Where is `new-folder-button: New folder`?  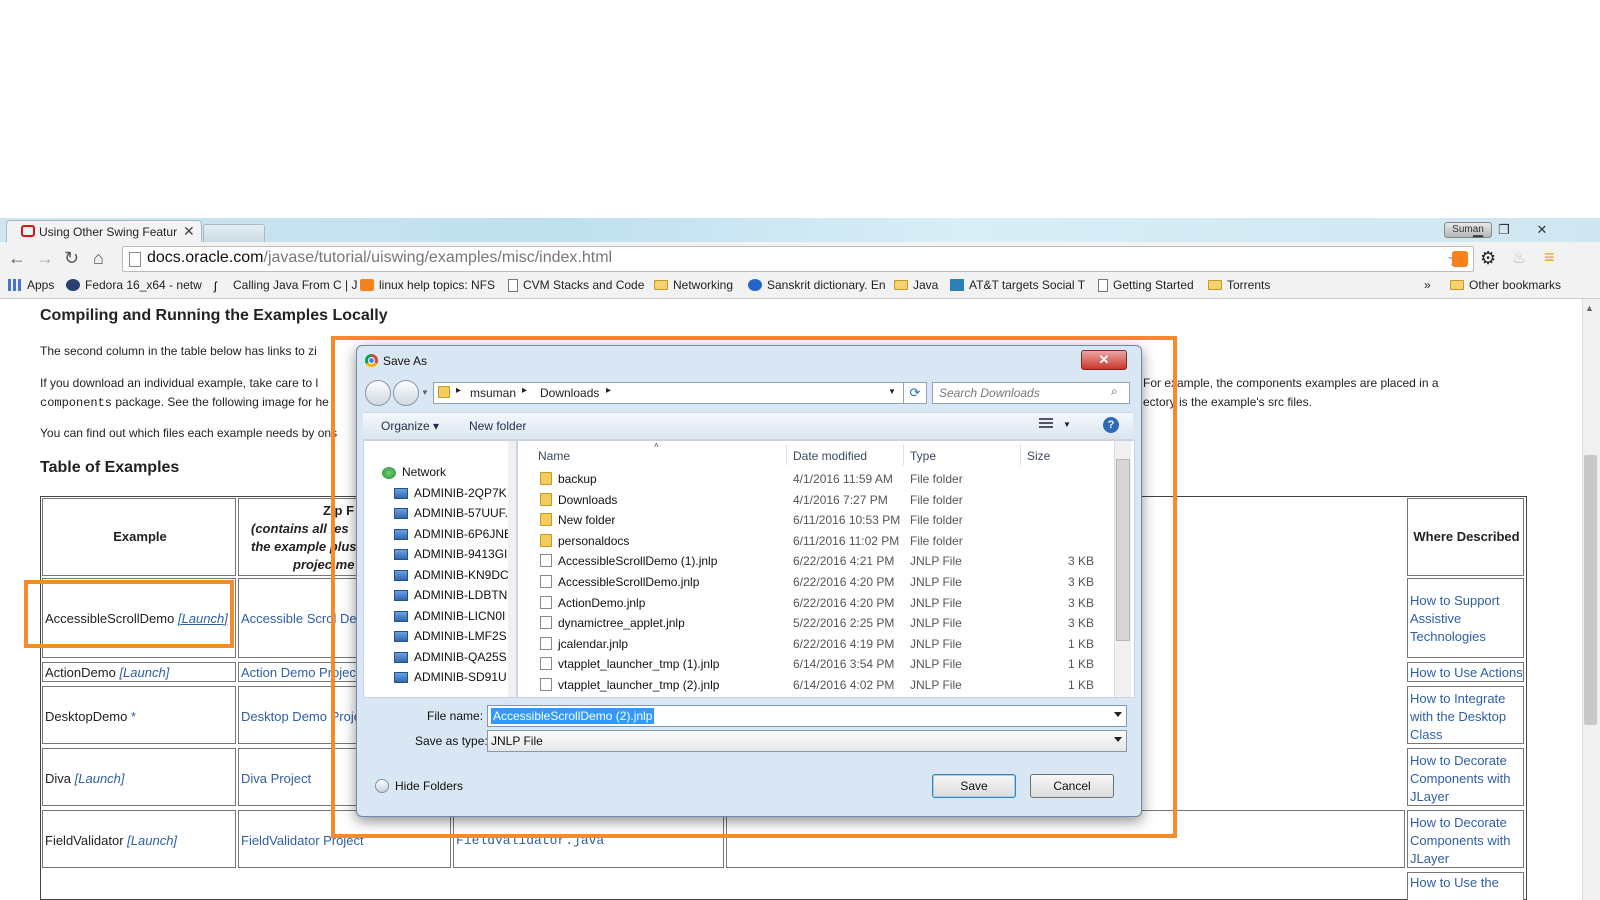
new-folder-button: New folder is located at coordinates (497, 426).